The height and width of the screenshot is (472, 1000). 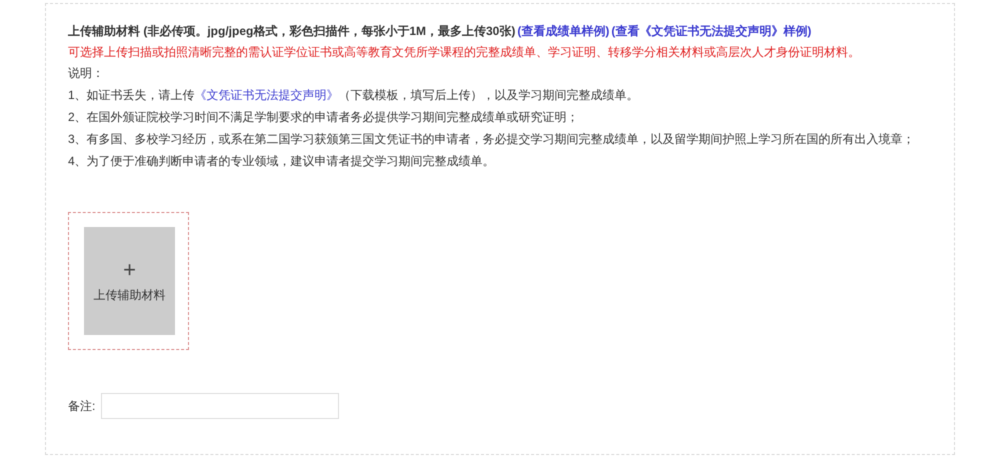 I want to click on sample-link: (查看成绩单样例), so click(x=563, y=31).